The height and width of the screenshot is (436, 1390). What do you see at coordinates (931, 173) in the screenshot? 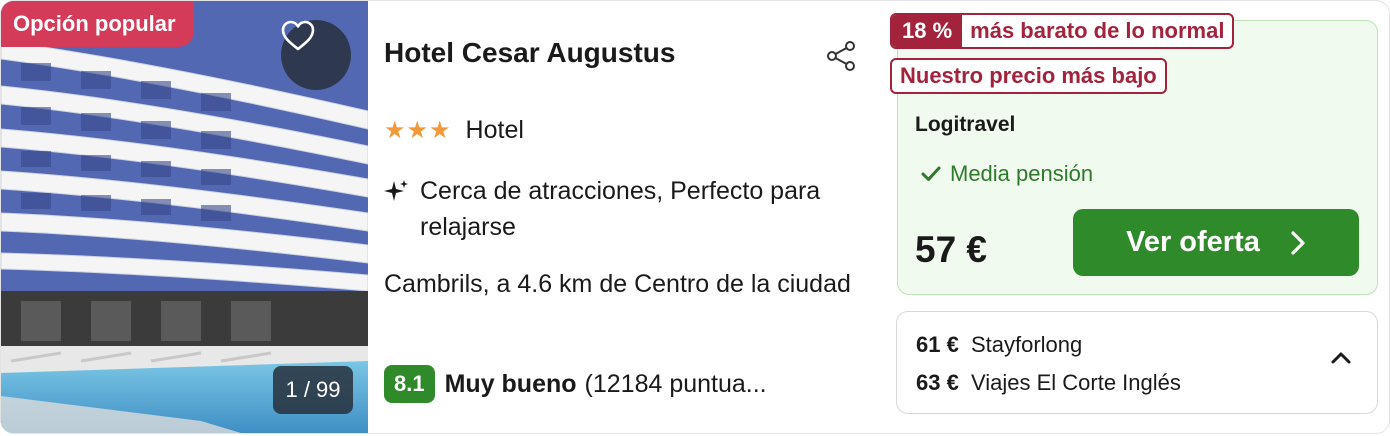
I see `check-icon` at bounding box center [931, 173].